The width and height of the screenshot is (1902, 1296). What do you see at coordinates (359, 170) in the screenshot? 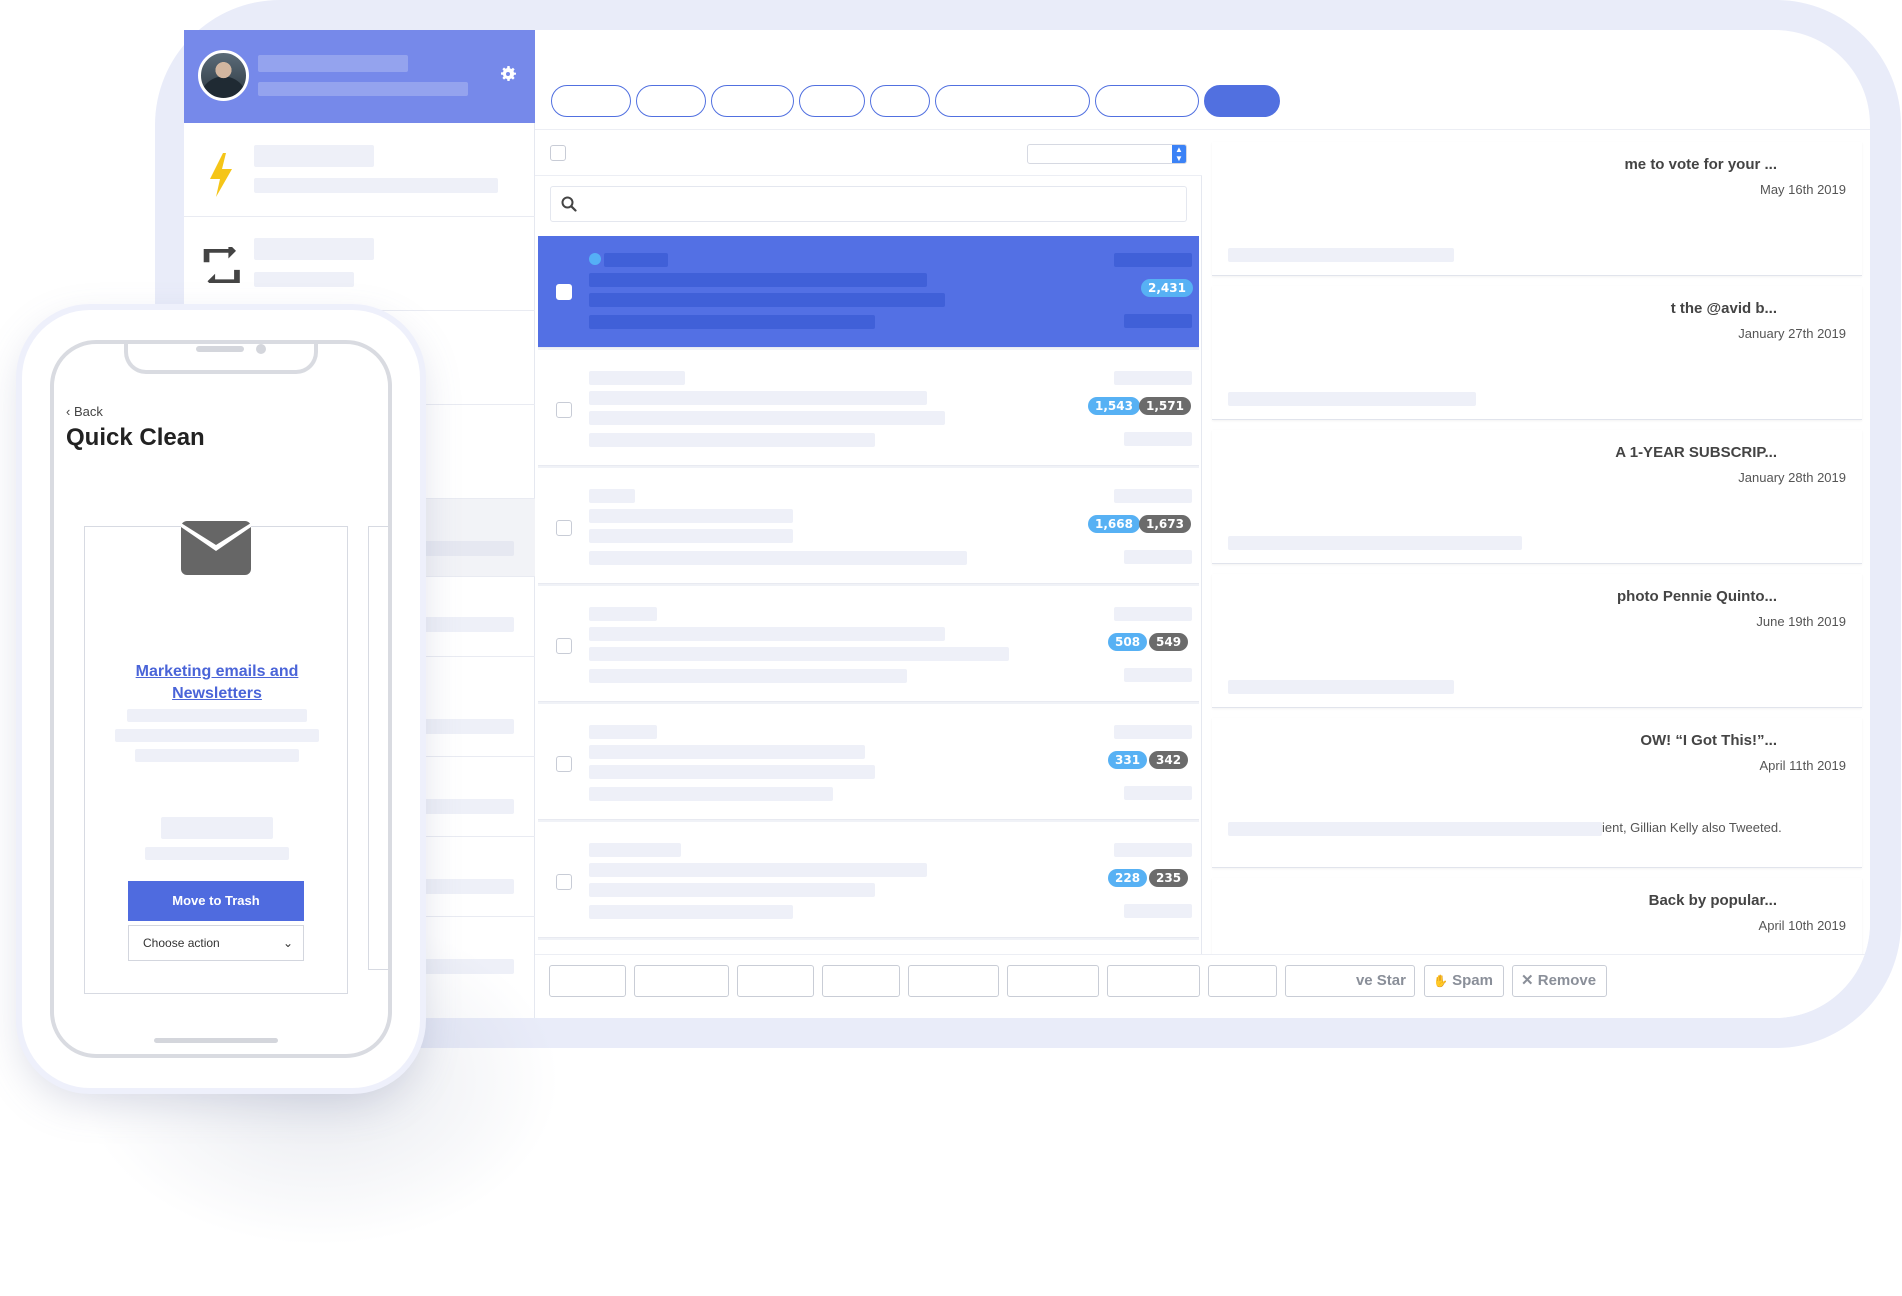
I see `sidebar-item-quick-clean` at bounding box center [359, 170].